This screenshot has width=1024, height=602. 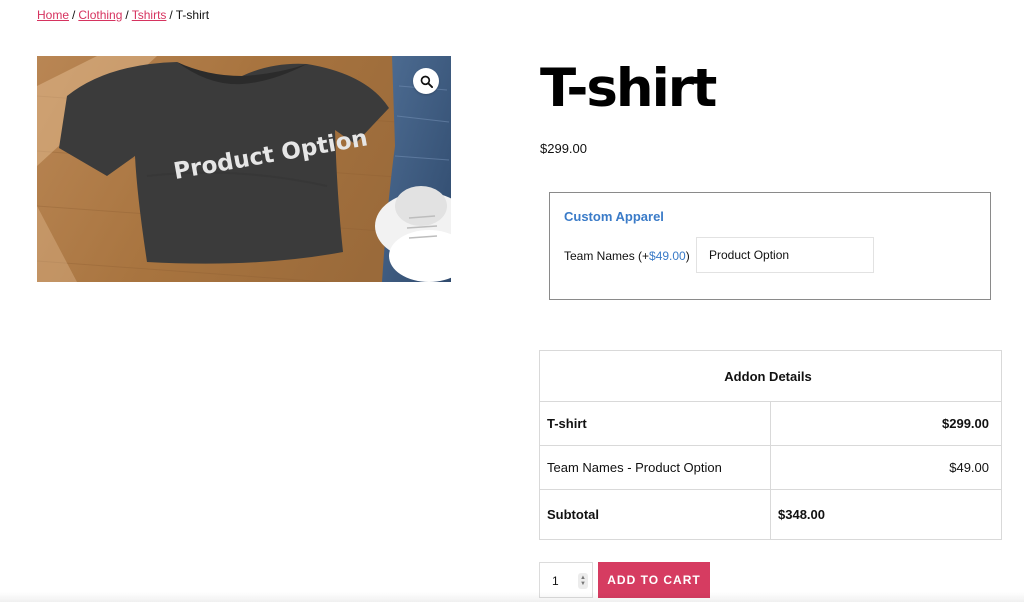 I want to click on spinner-arrows-icon: ▲ ▼, so click(x=583, y=581).